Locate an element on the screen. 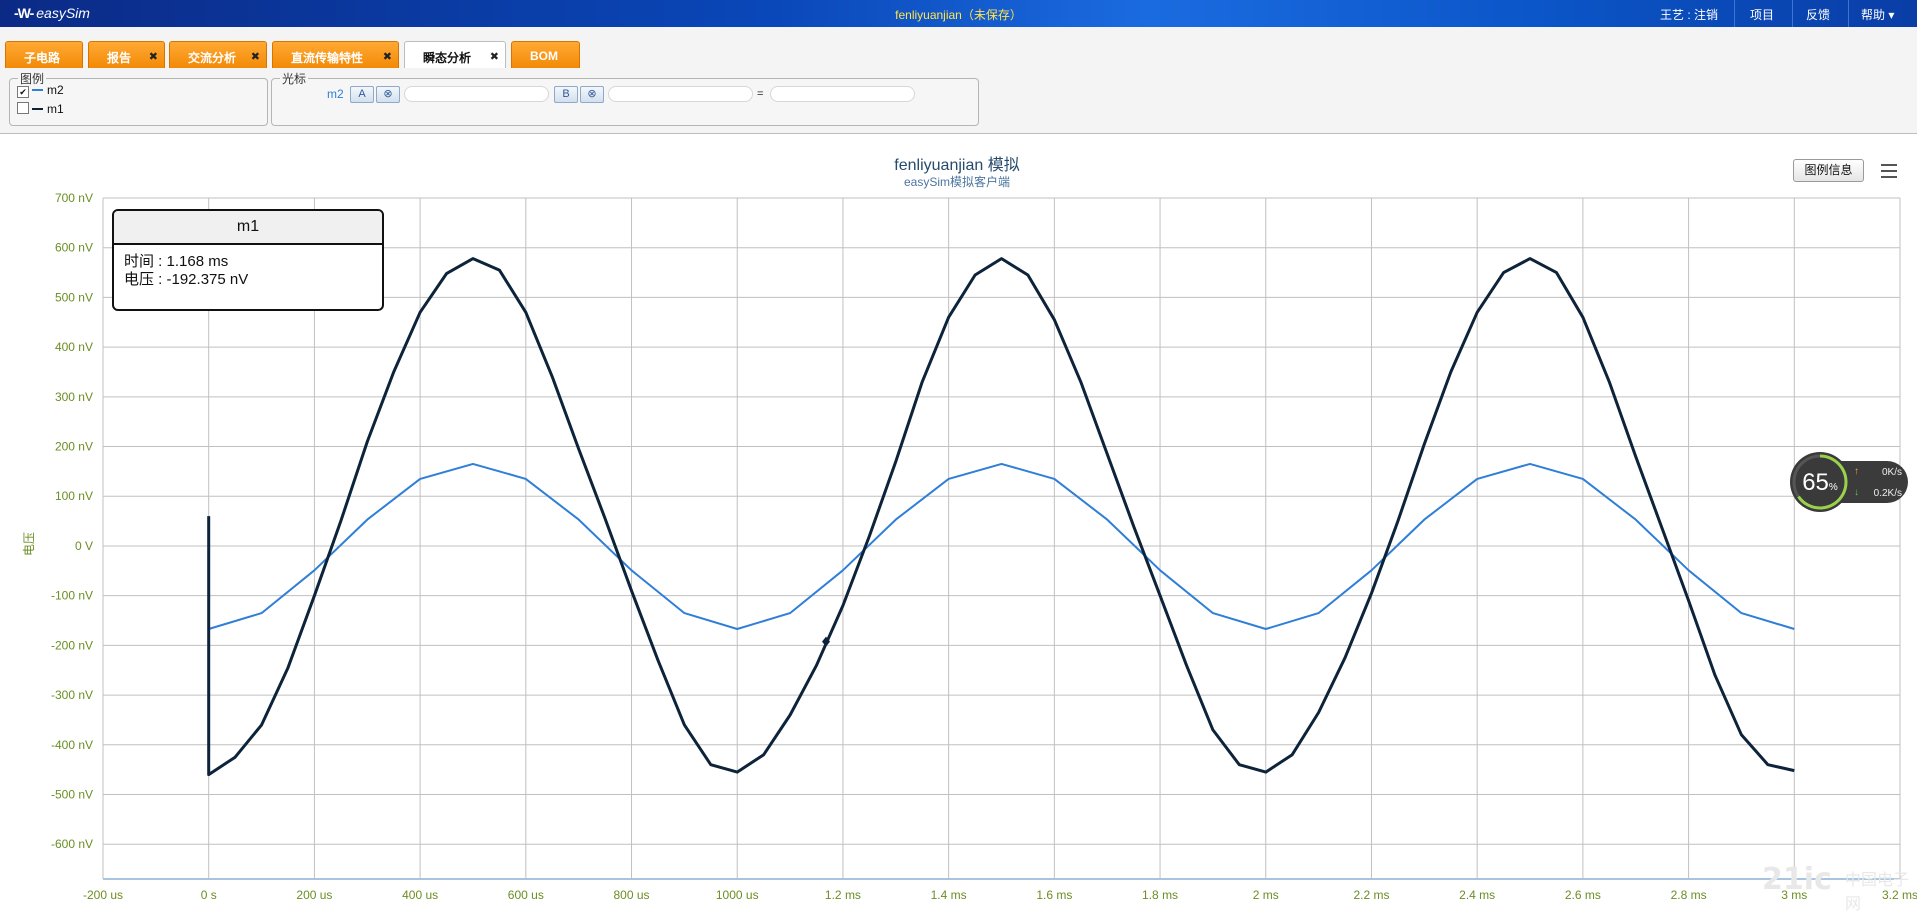 The image size is (1917, 914). tab-label: 交流分析 is located at coordinates (212, 58).